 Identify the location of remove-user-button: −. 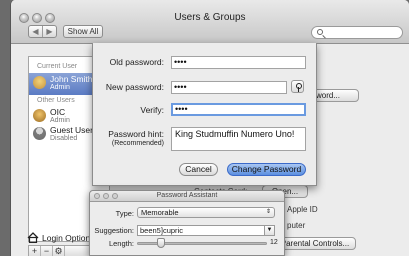
(47, 251).